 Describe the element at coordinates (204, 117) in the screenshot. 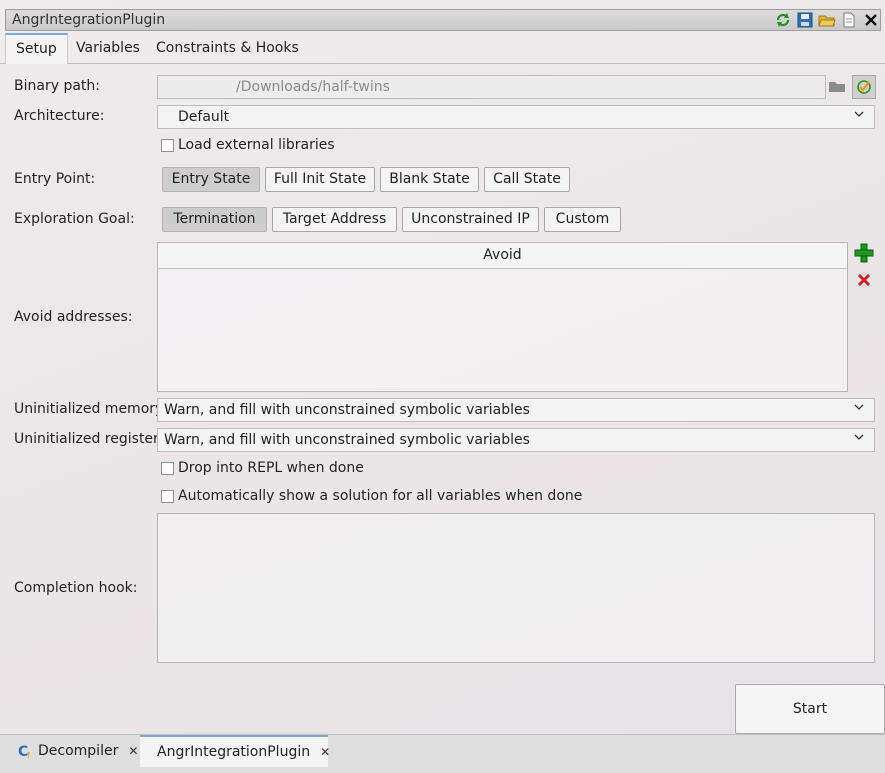

I see `architecture-value: Default` at that location.